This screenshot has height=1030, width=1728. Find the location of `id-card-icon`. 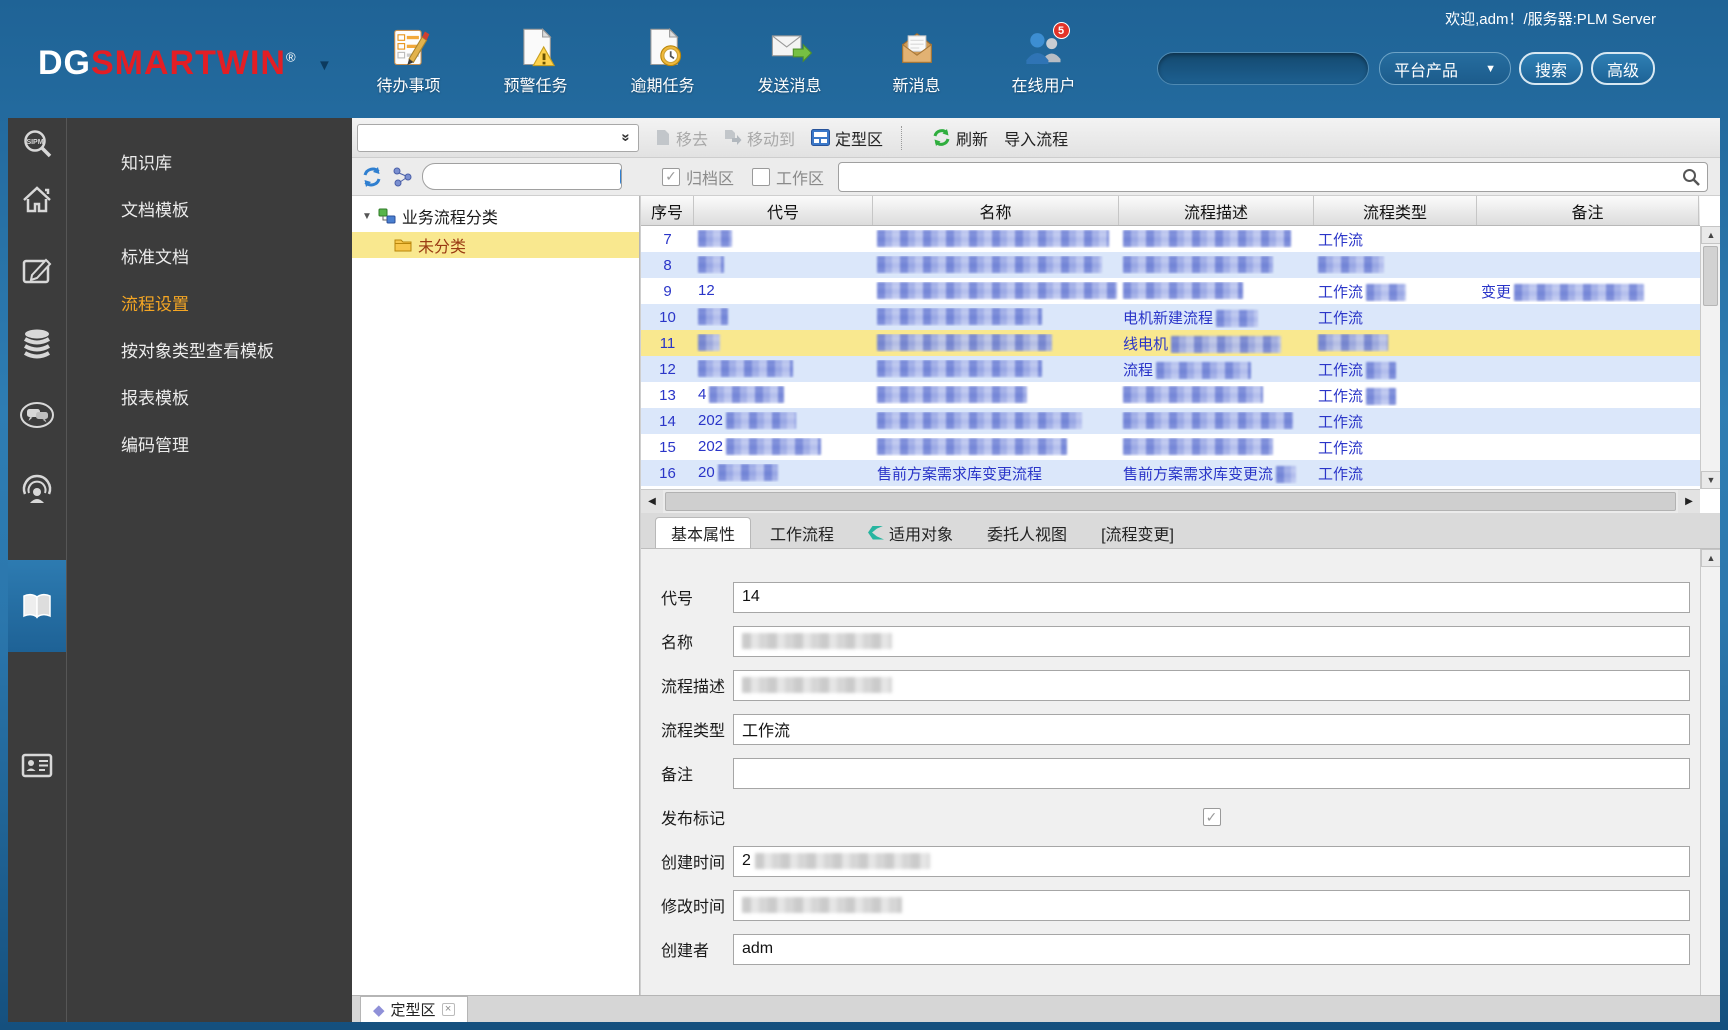

id-card-icon is located at coordinates (37, 765).